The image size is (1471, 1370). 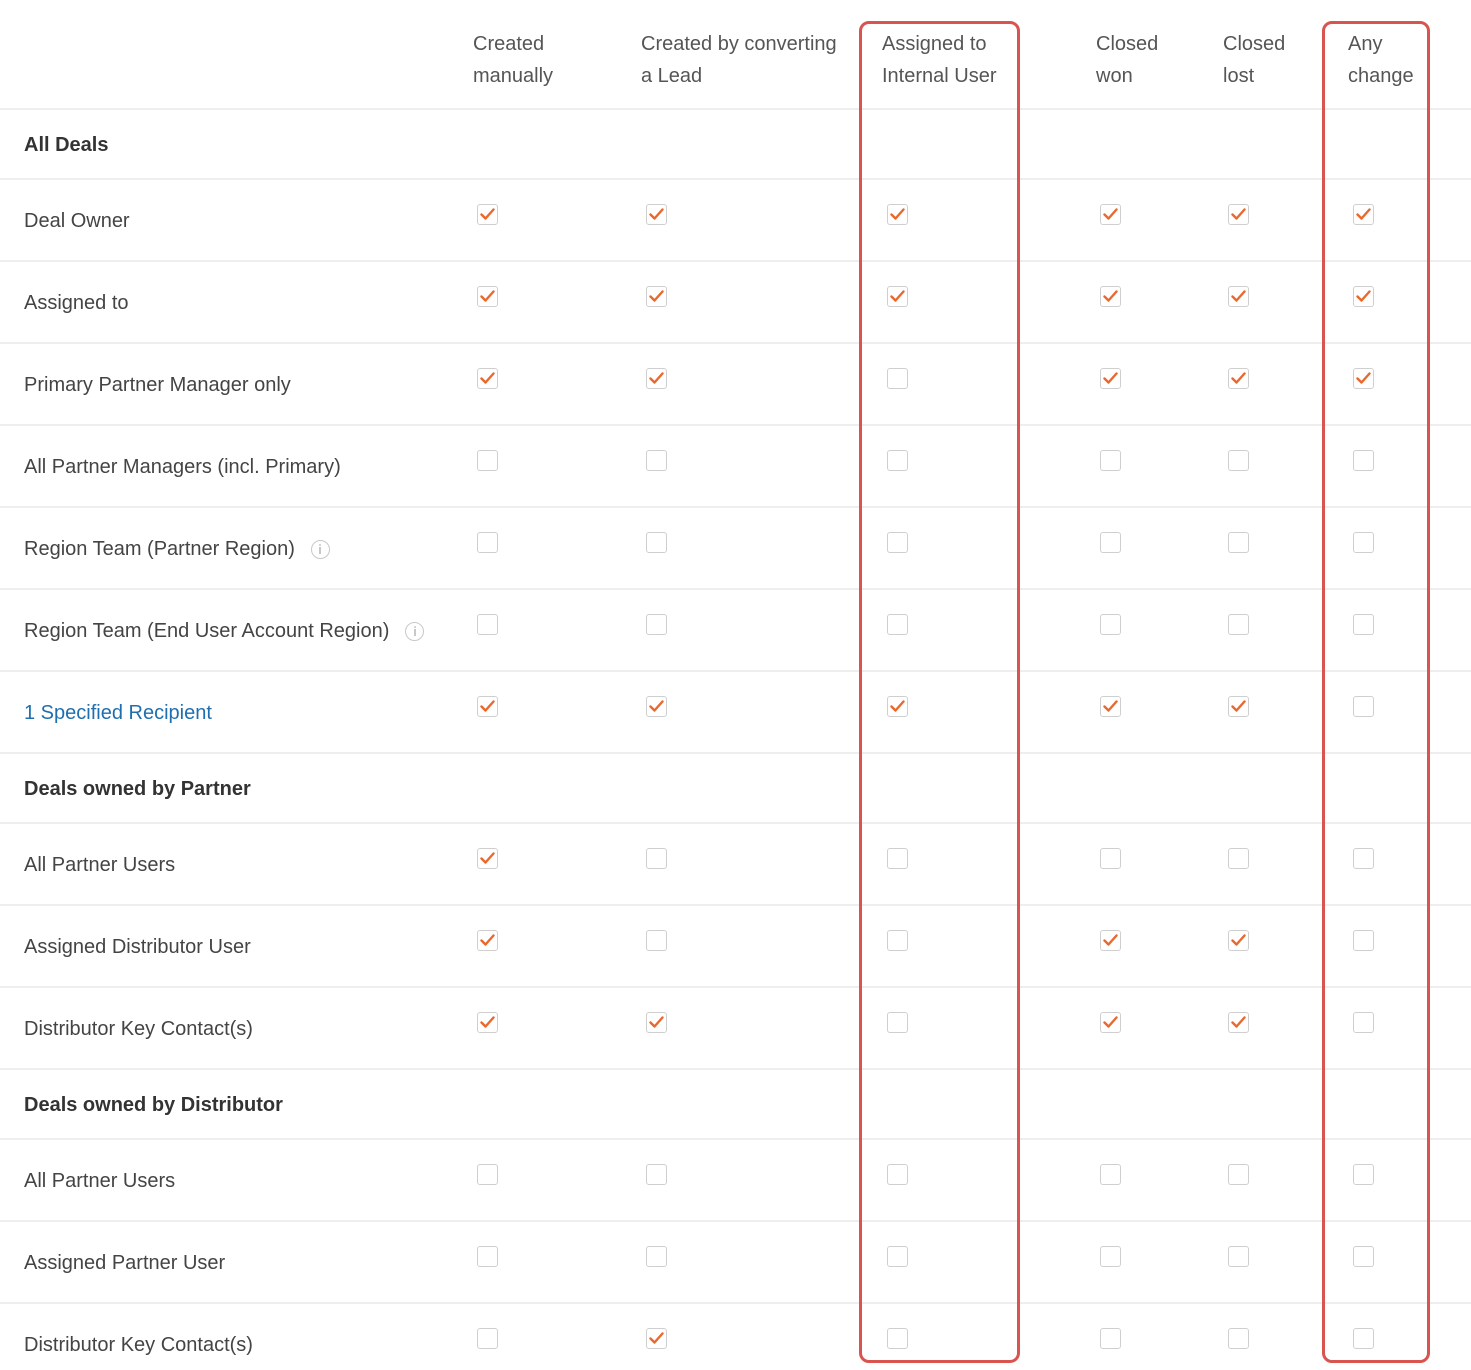 I want to click on specified-recipient-link: 1 Specified Recipient, so click(x=118, y=713).